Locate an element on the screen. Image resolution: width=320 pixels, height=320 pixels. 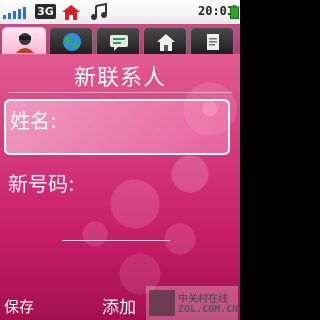
tab-messages is located at coordinates (118, 40).